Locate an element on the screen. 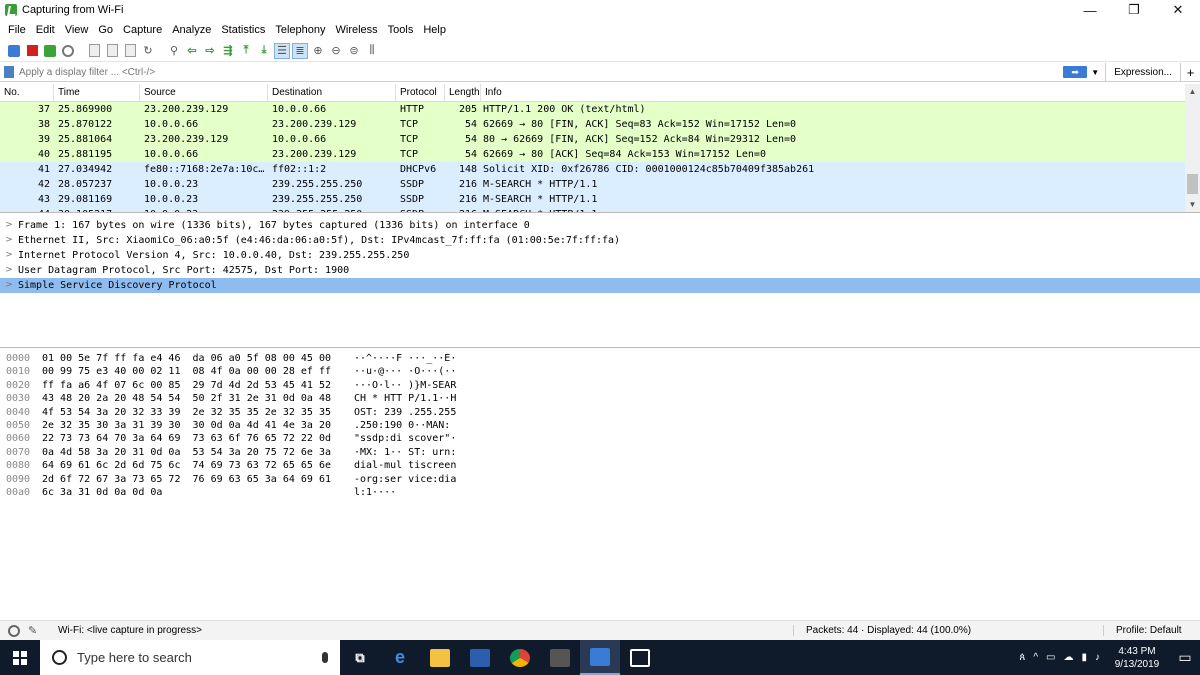 The height and width of the screenshot is (675, 1200). maximize-button: ❐ is located at coordinates (1134, 10).